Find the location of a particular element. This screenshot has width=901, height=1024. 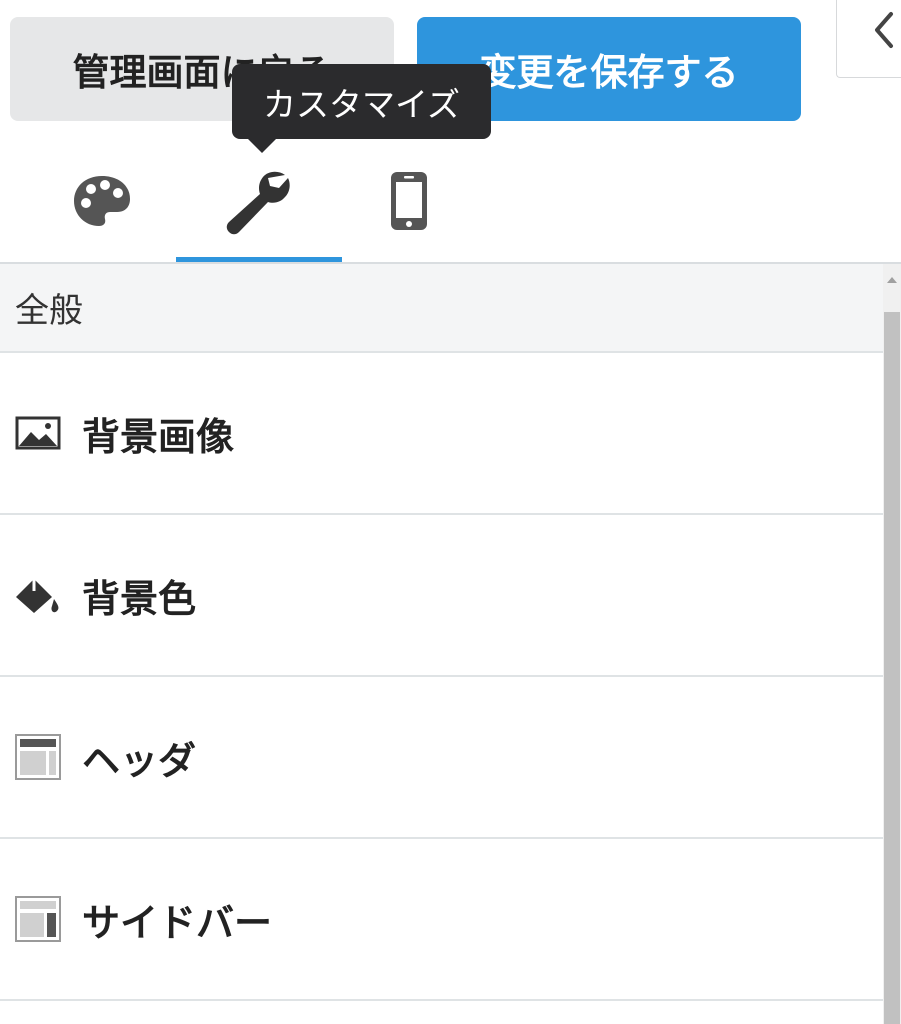

wrench-icon is located at coordinates (258, 203).